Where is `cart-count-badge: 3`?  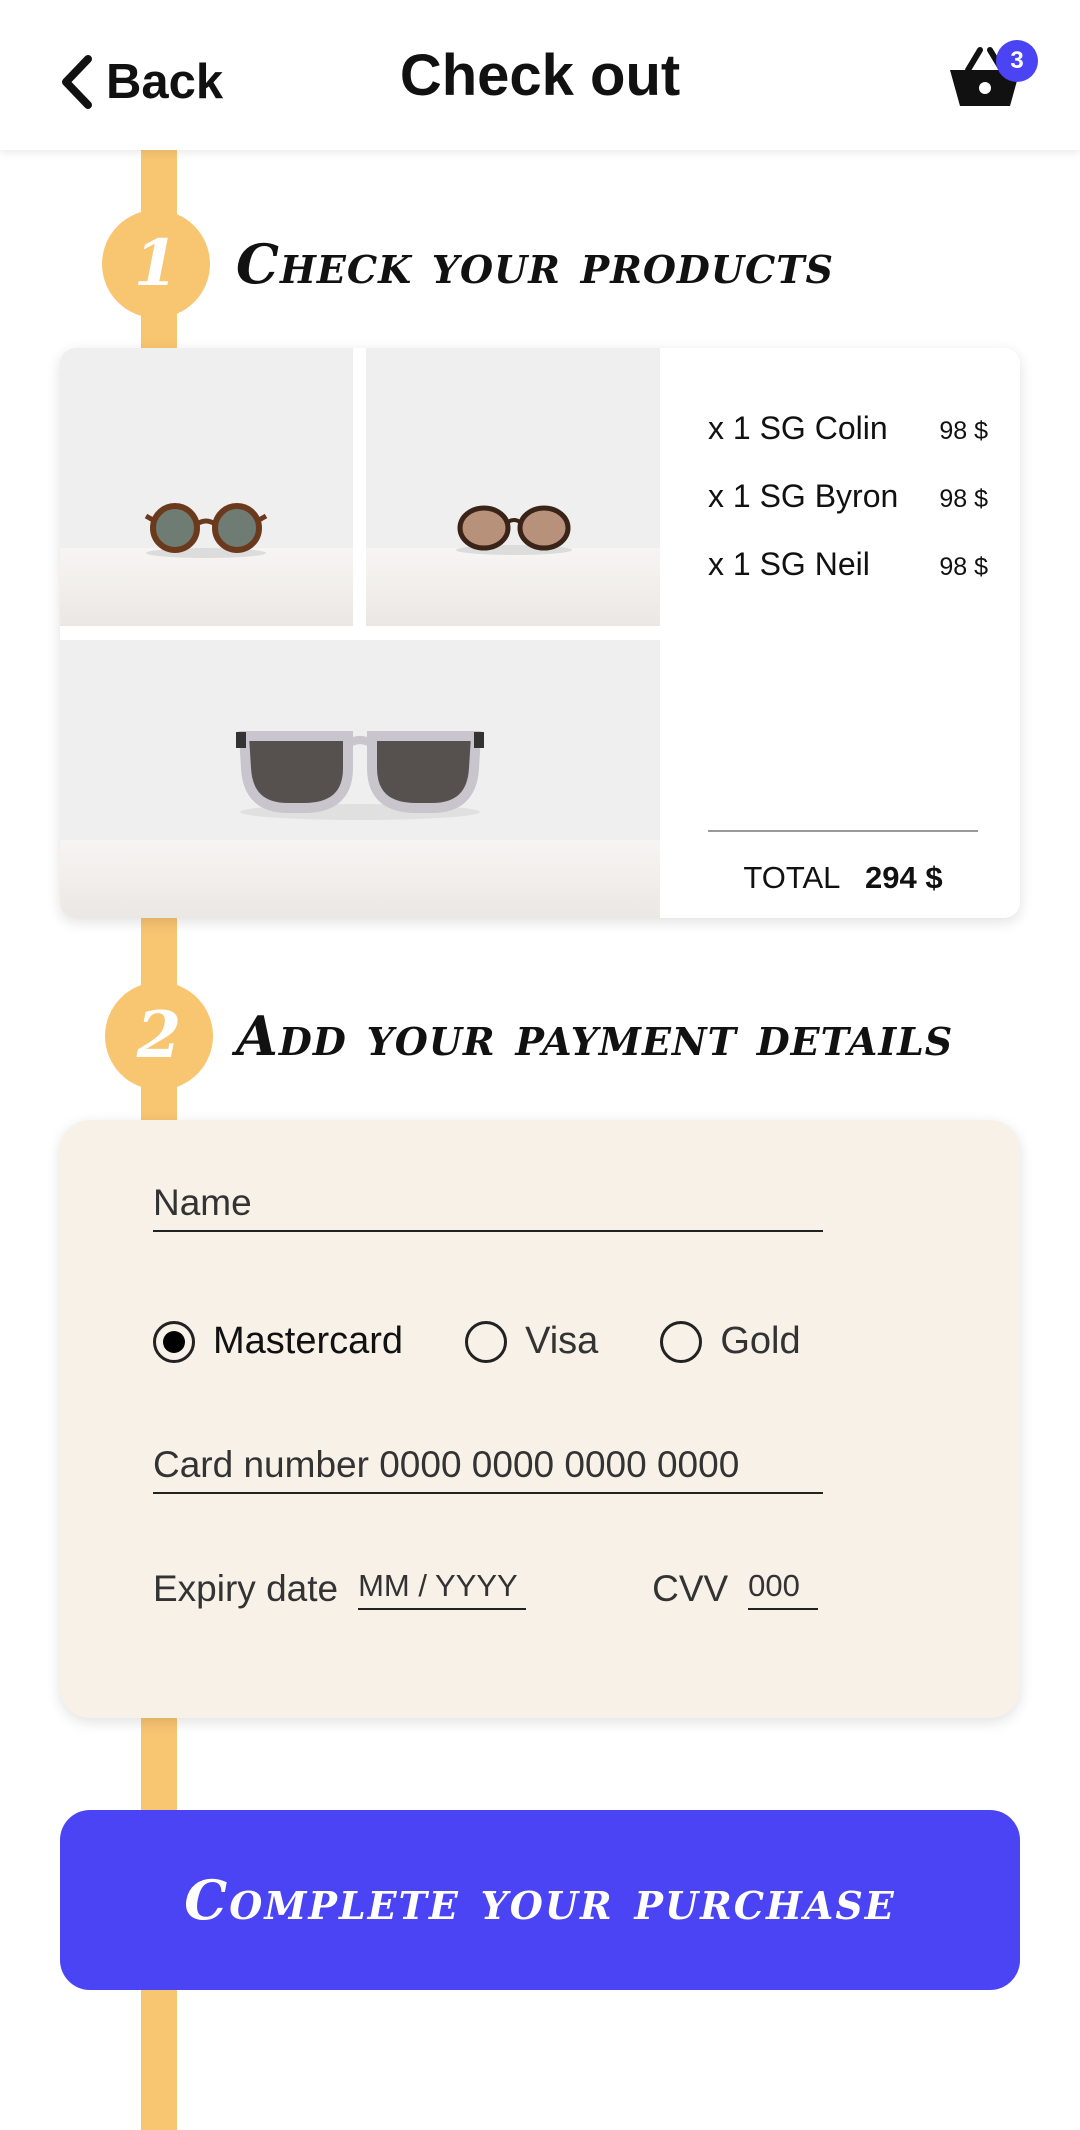 cart-count-badge: 3 is located at coordinates (1017, 61).